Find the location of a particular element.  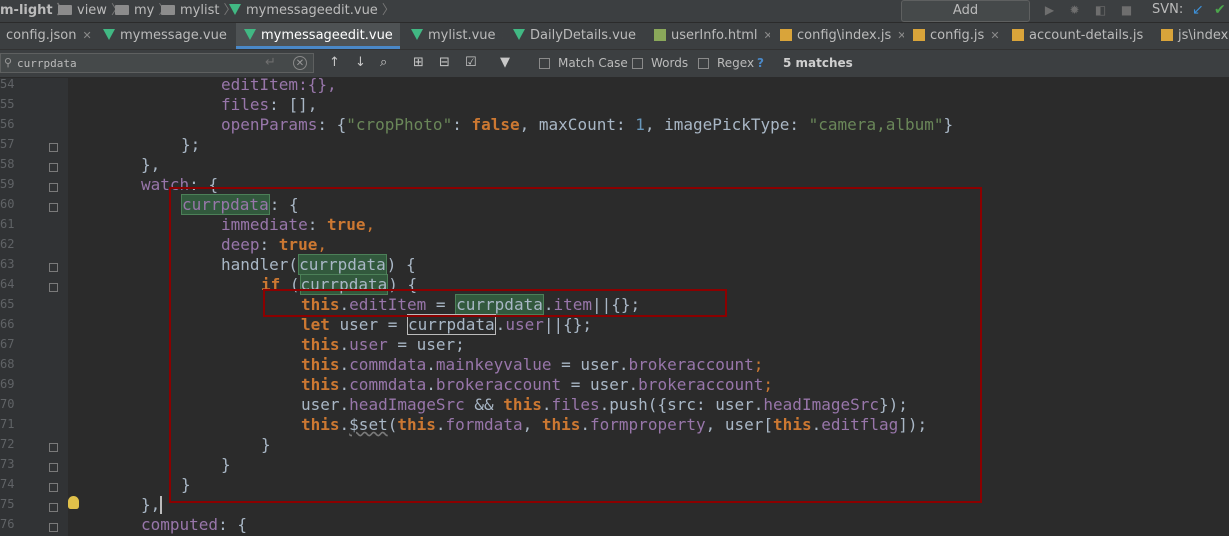

line-number: 67 is located at coordinates (7, 344).